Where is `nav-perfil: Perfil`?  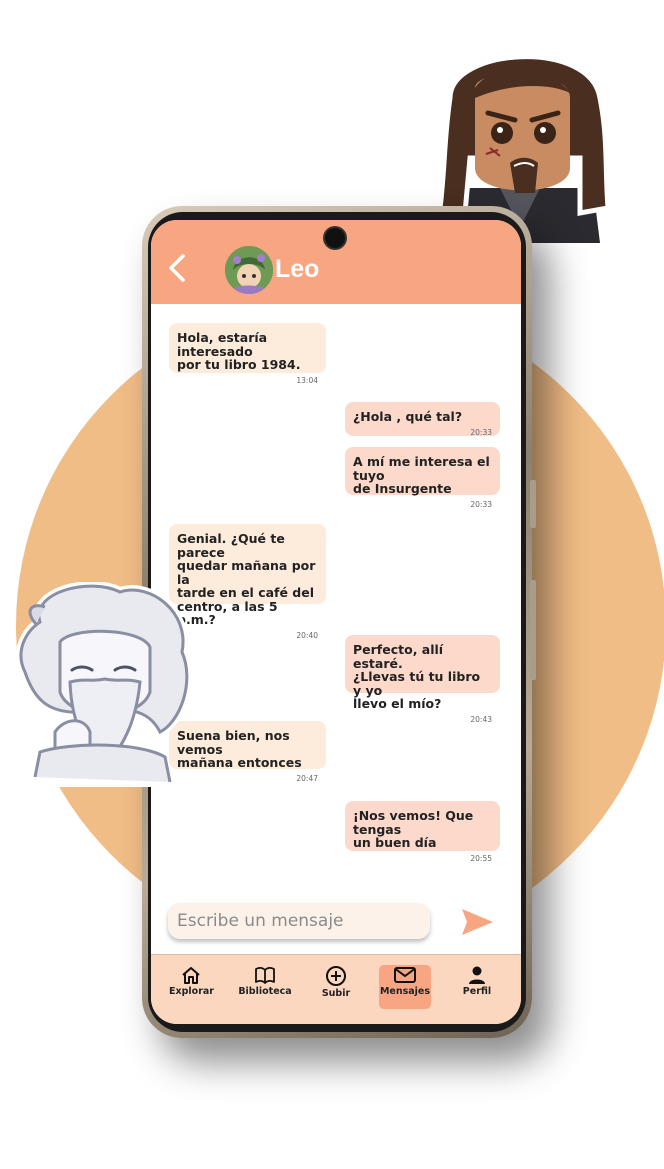 nav-perfil: Perfil is located at coordinates (477, 987).